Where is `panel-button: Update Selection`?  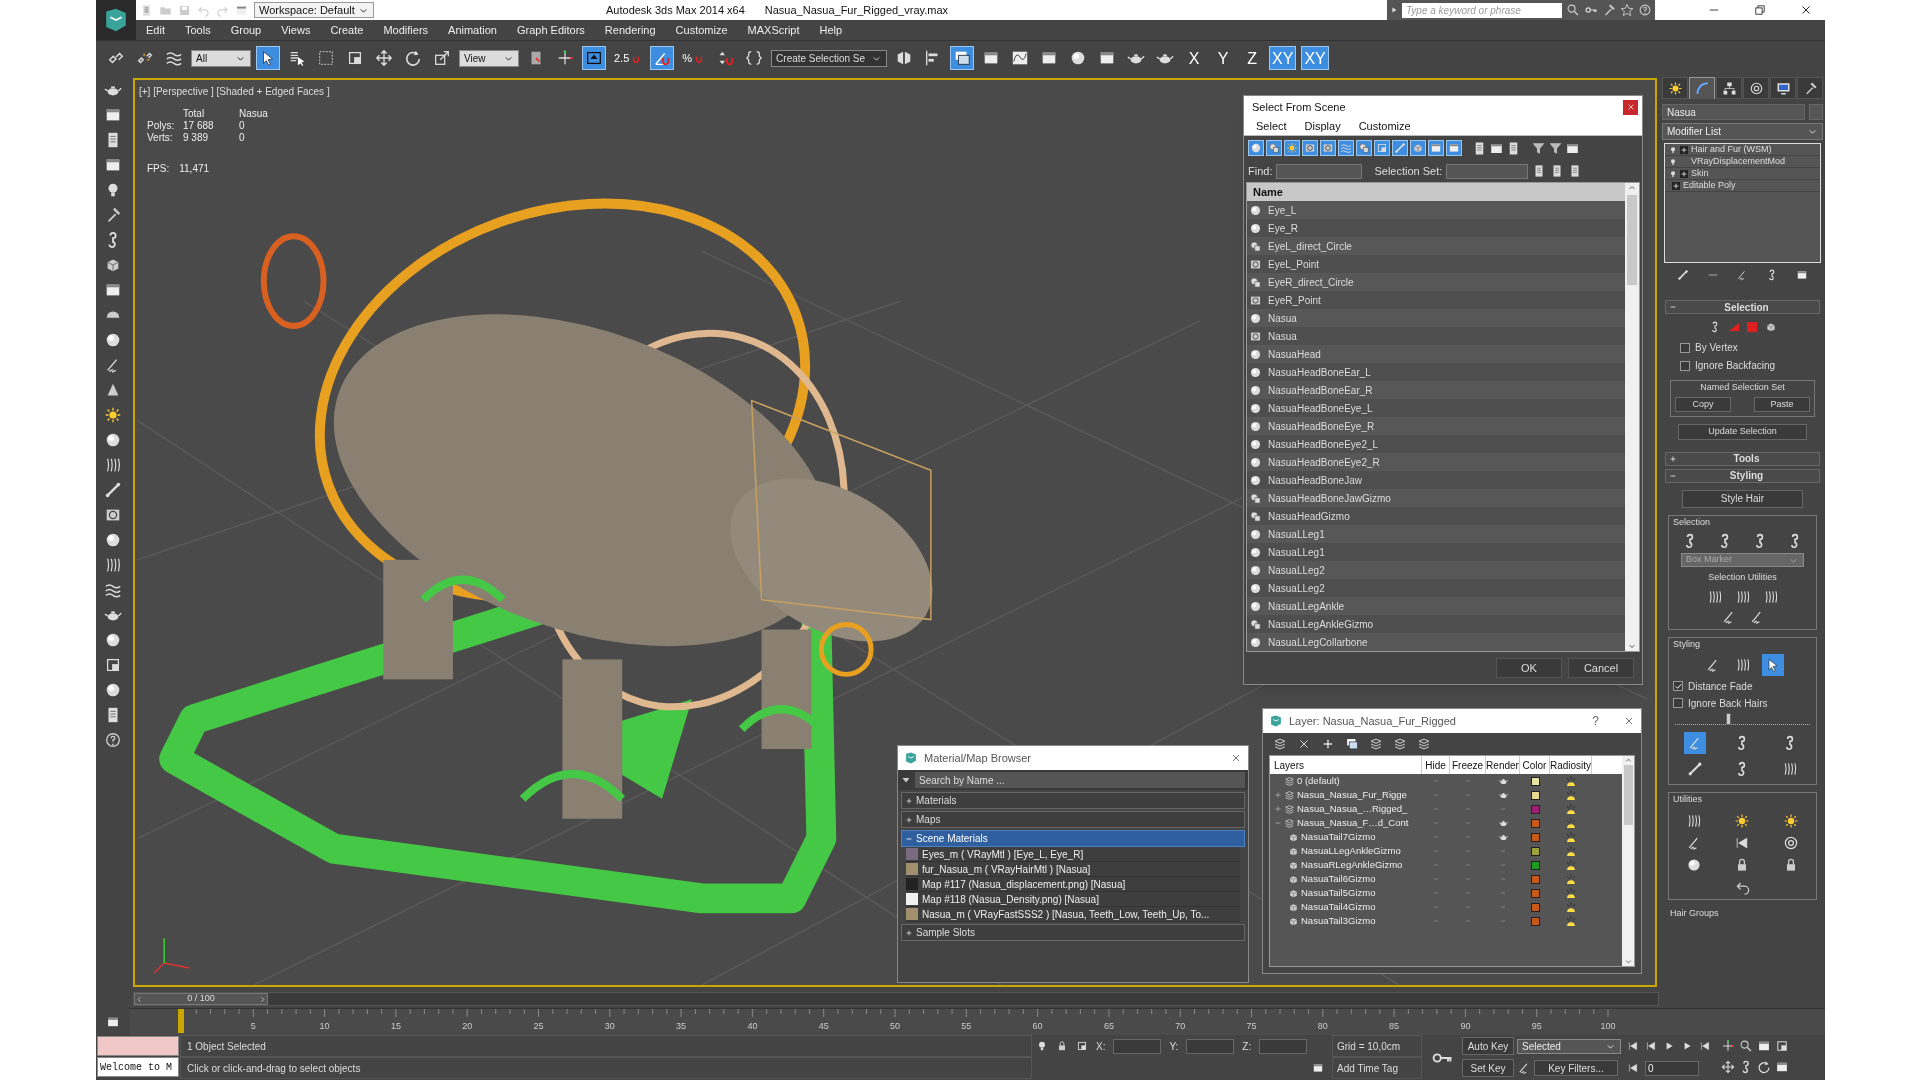 panel-button: Update Selection is located at coordinates (1742, 431).